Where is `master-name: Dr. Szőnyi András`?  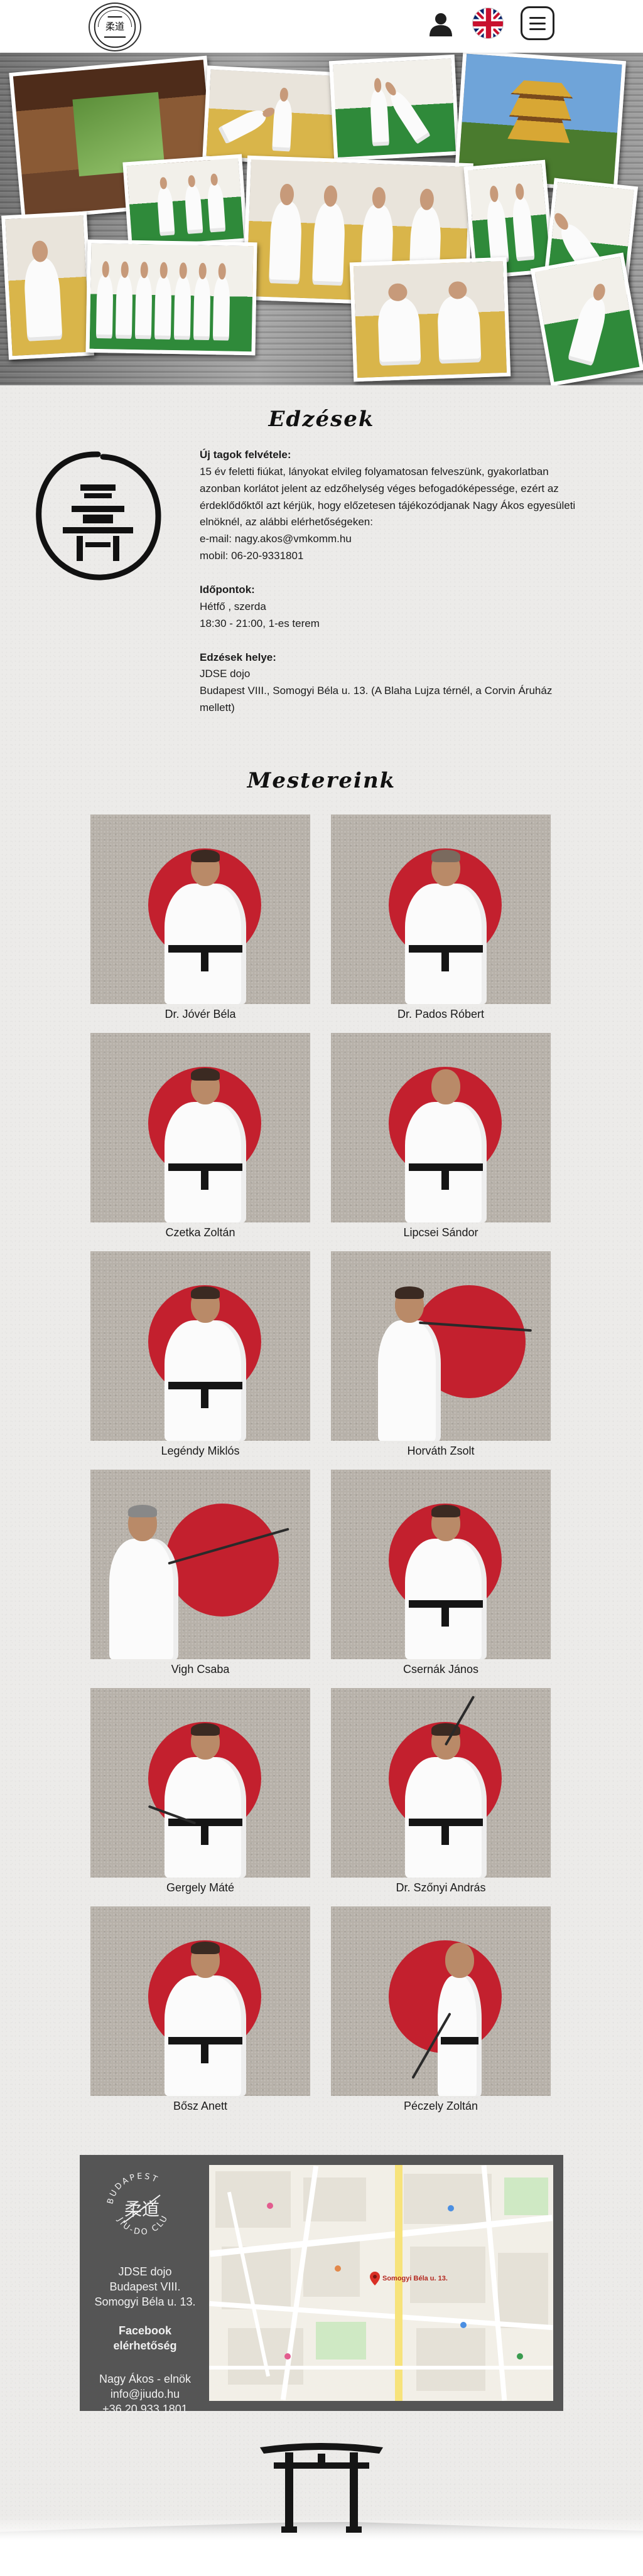 master-name: Dr. Szőnyi András is located at coordinates (441, 1887).